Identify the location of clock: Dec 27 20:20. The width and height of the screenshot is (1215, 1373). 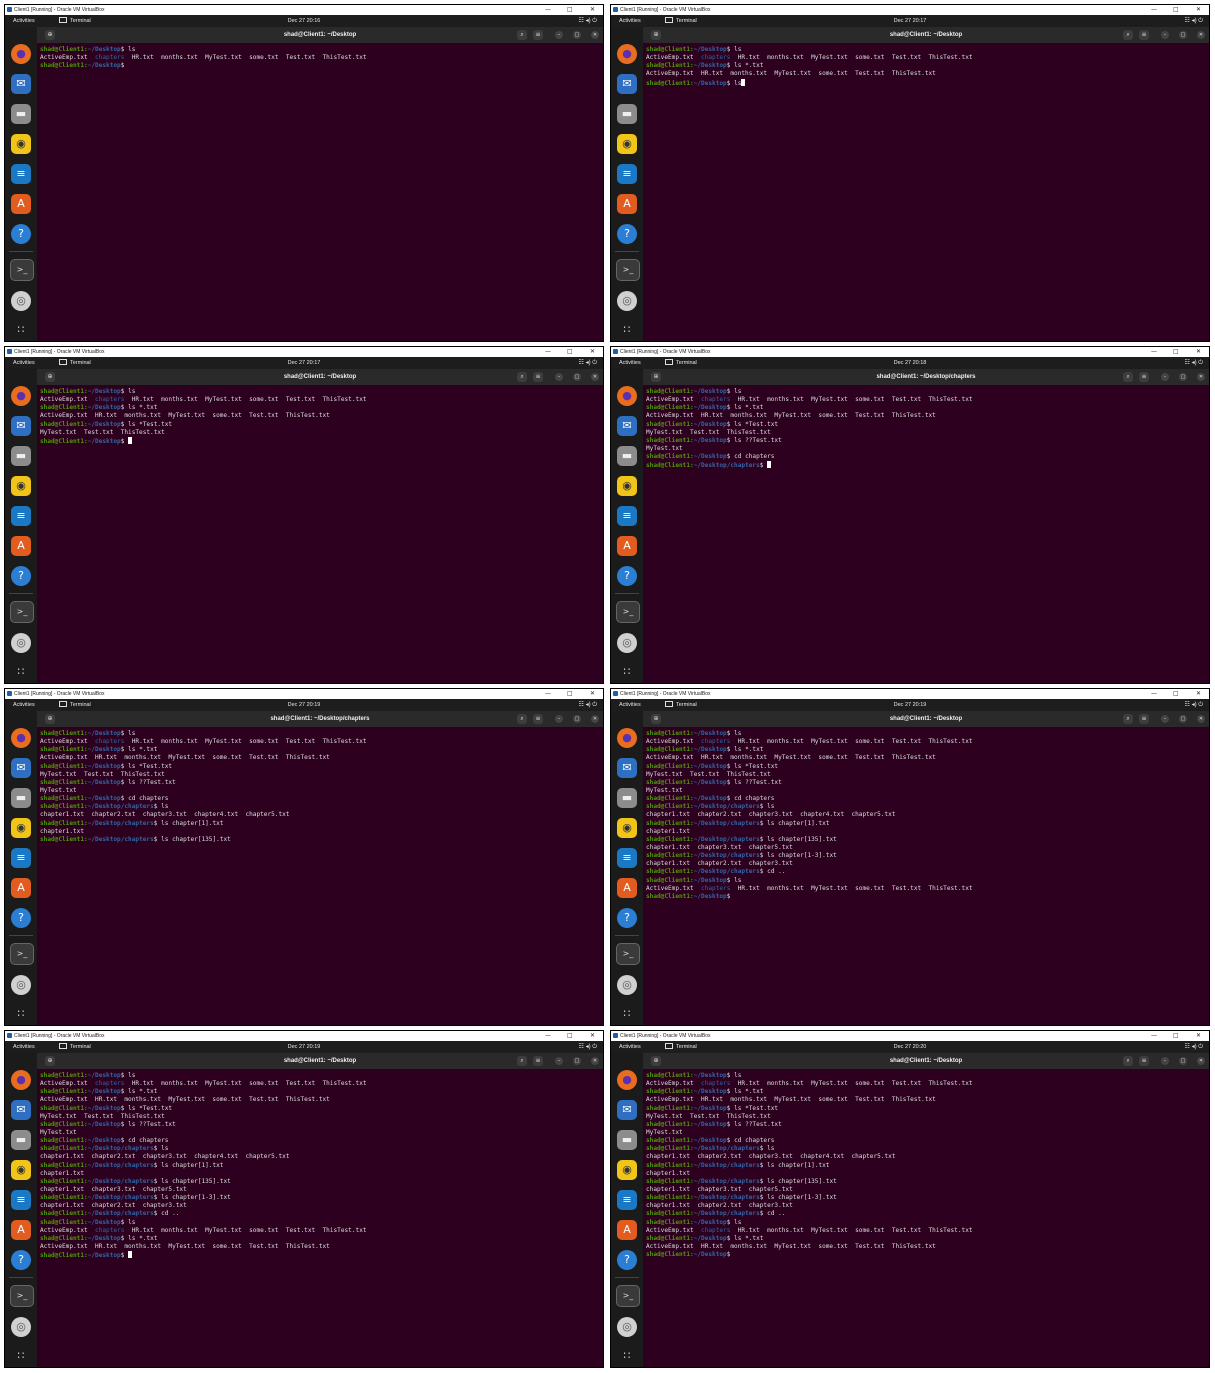
(910, 1047).